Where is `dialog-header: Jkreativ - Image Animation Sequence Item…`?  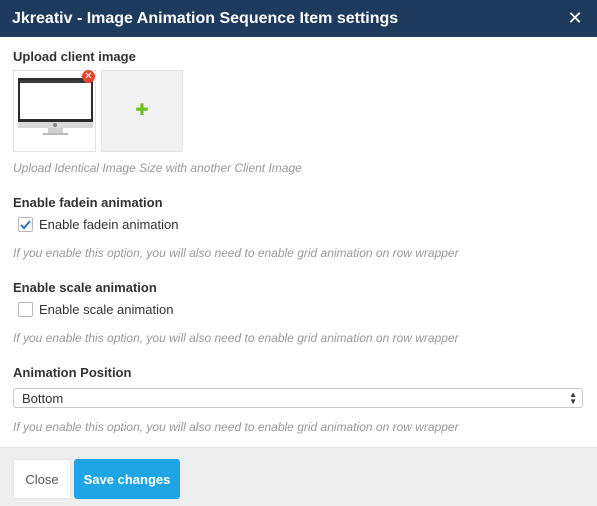 dialog-header: Jkreativ - Image Animation Sequence Item… is located at coordinates (298, 18).